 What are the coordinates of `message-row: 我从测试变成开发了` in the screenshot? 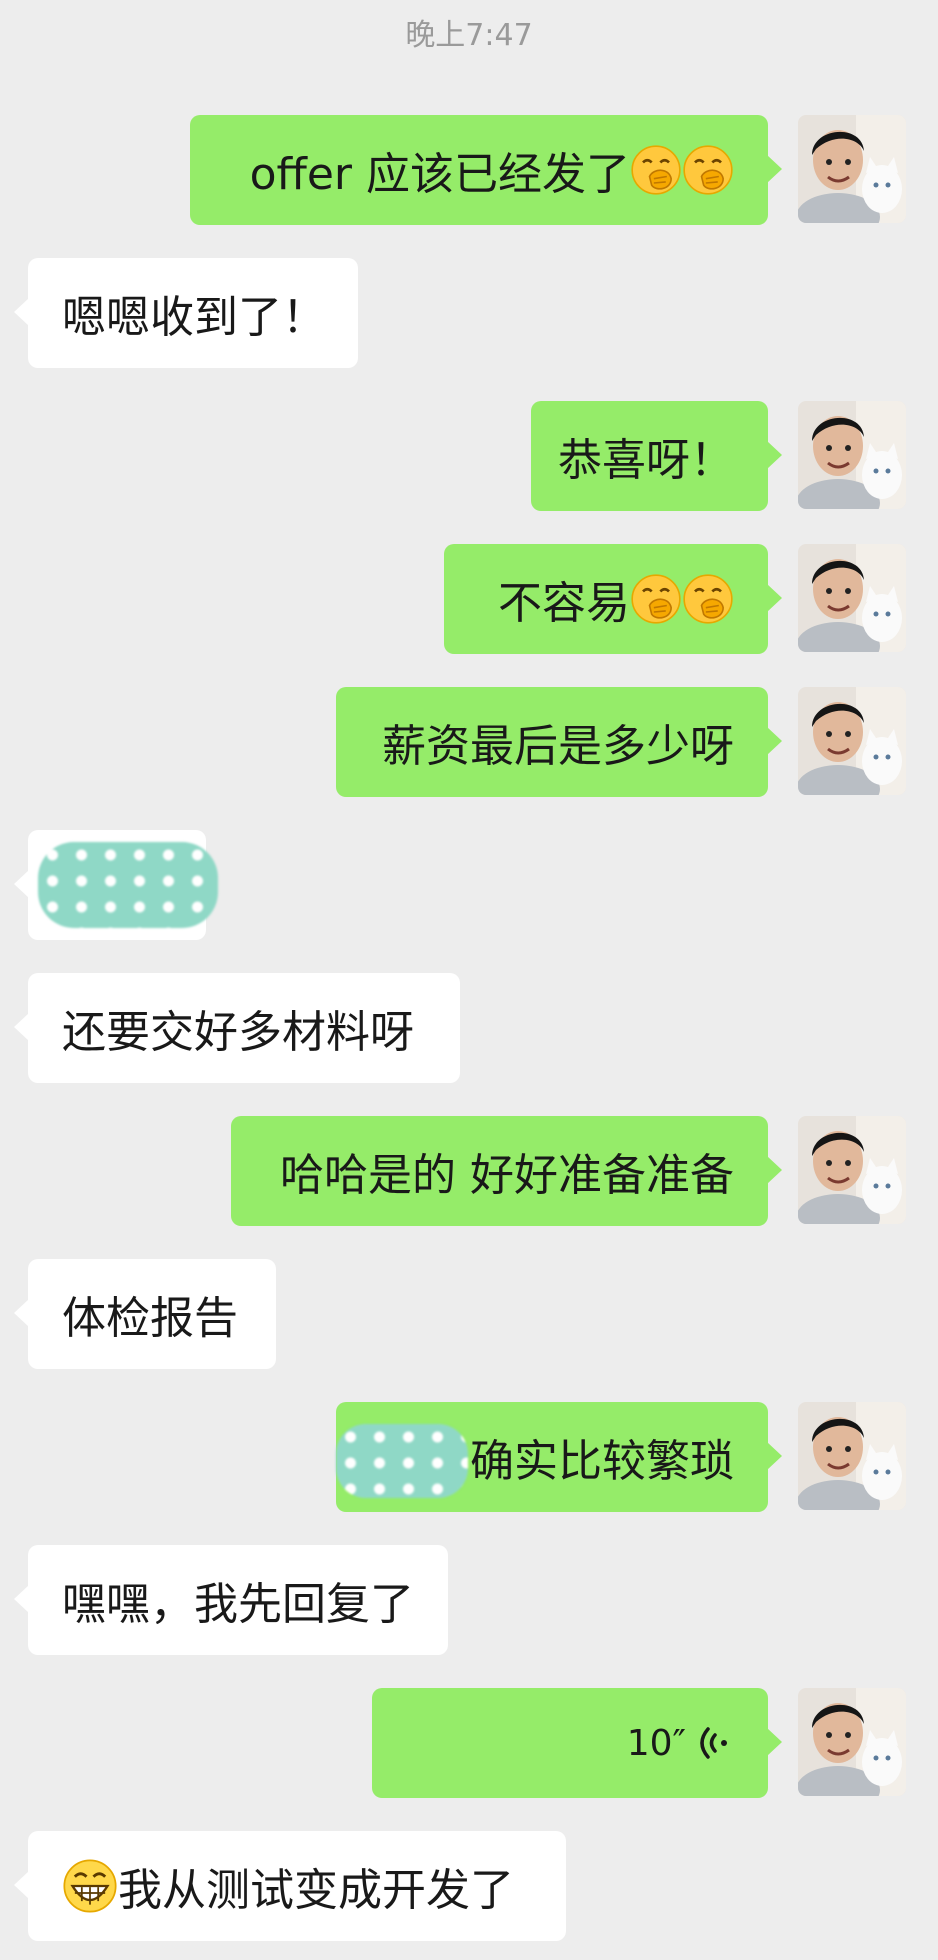 It's located at (469, 1886).